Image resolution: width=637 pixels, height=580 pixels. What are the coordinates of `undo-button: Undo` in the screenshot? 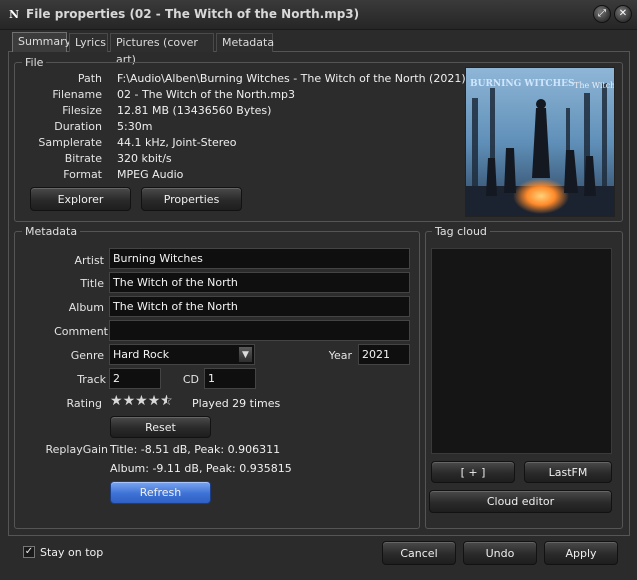 It's located at (500, 553).